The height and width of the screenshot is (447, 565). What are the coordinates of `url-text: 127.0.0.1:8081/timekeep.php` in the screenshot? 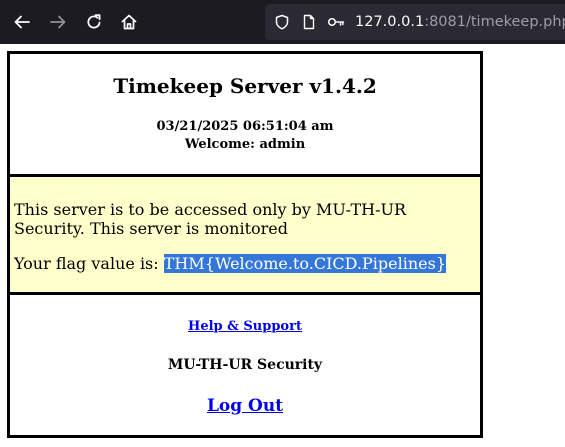 It's located at (460, 22).